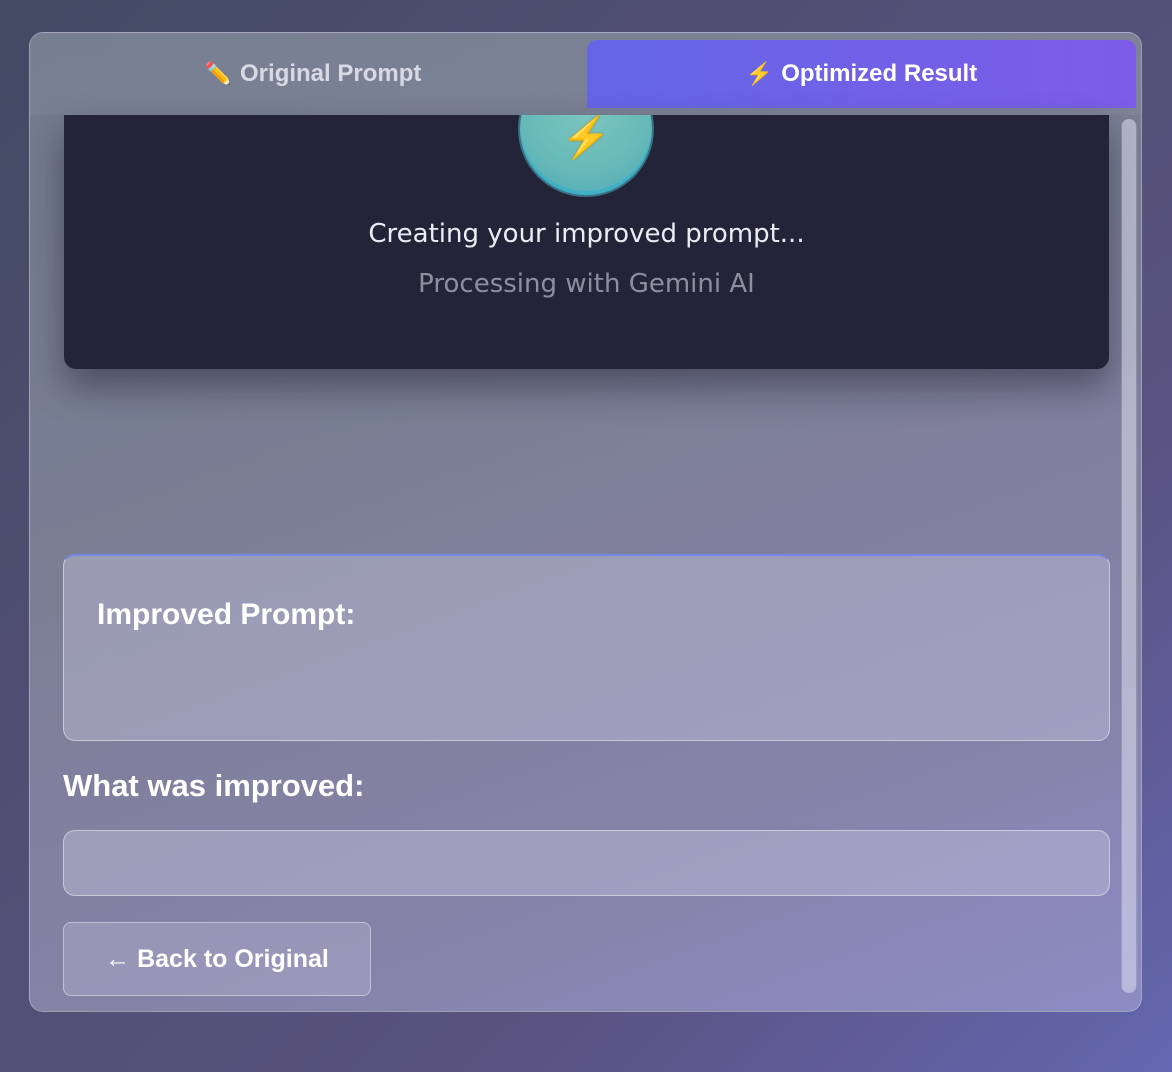 The width and height of the screenshot is (1172, 1072). Describe the element at coordinates (214, 785) in the screenshot. I see `improvements-label: What was improved:` at that location.